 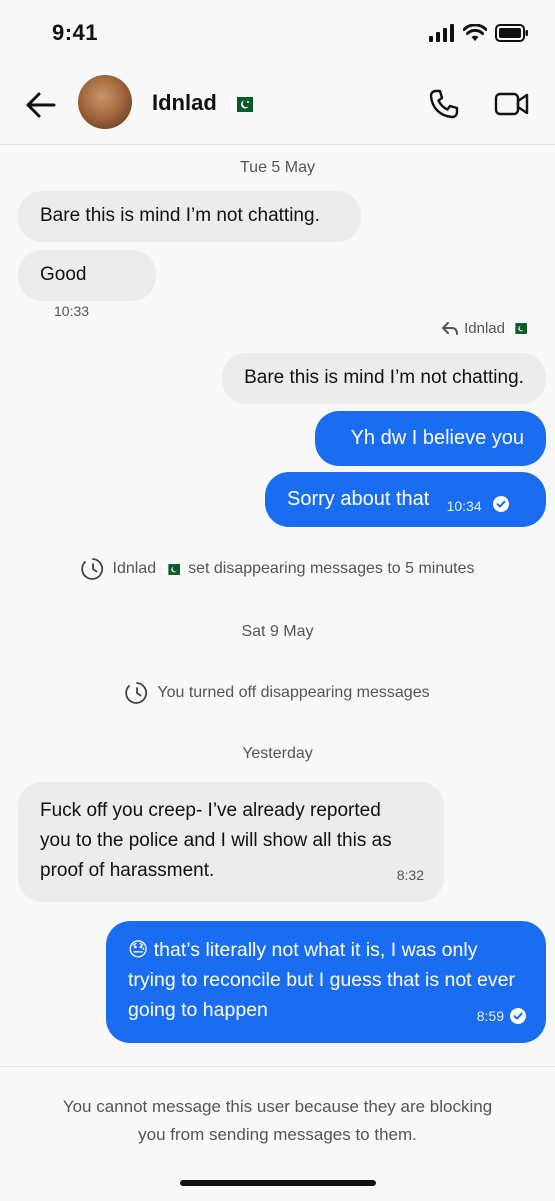 I want to click on date-divider: Sat 9 May, so click(x=277, y=631).